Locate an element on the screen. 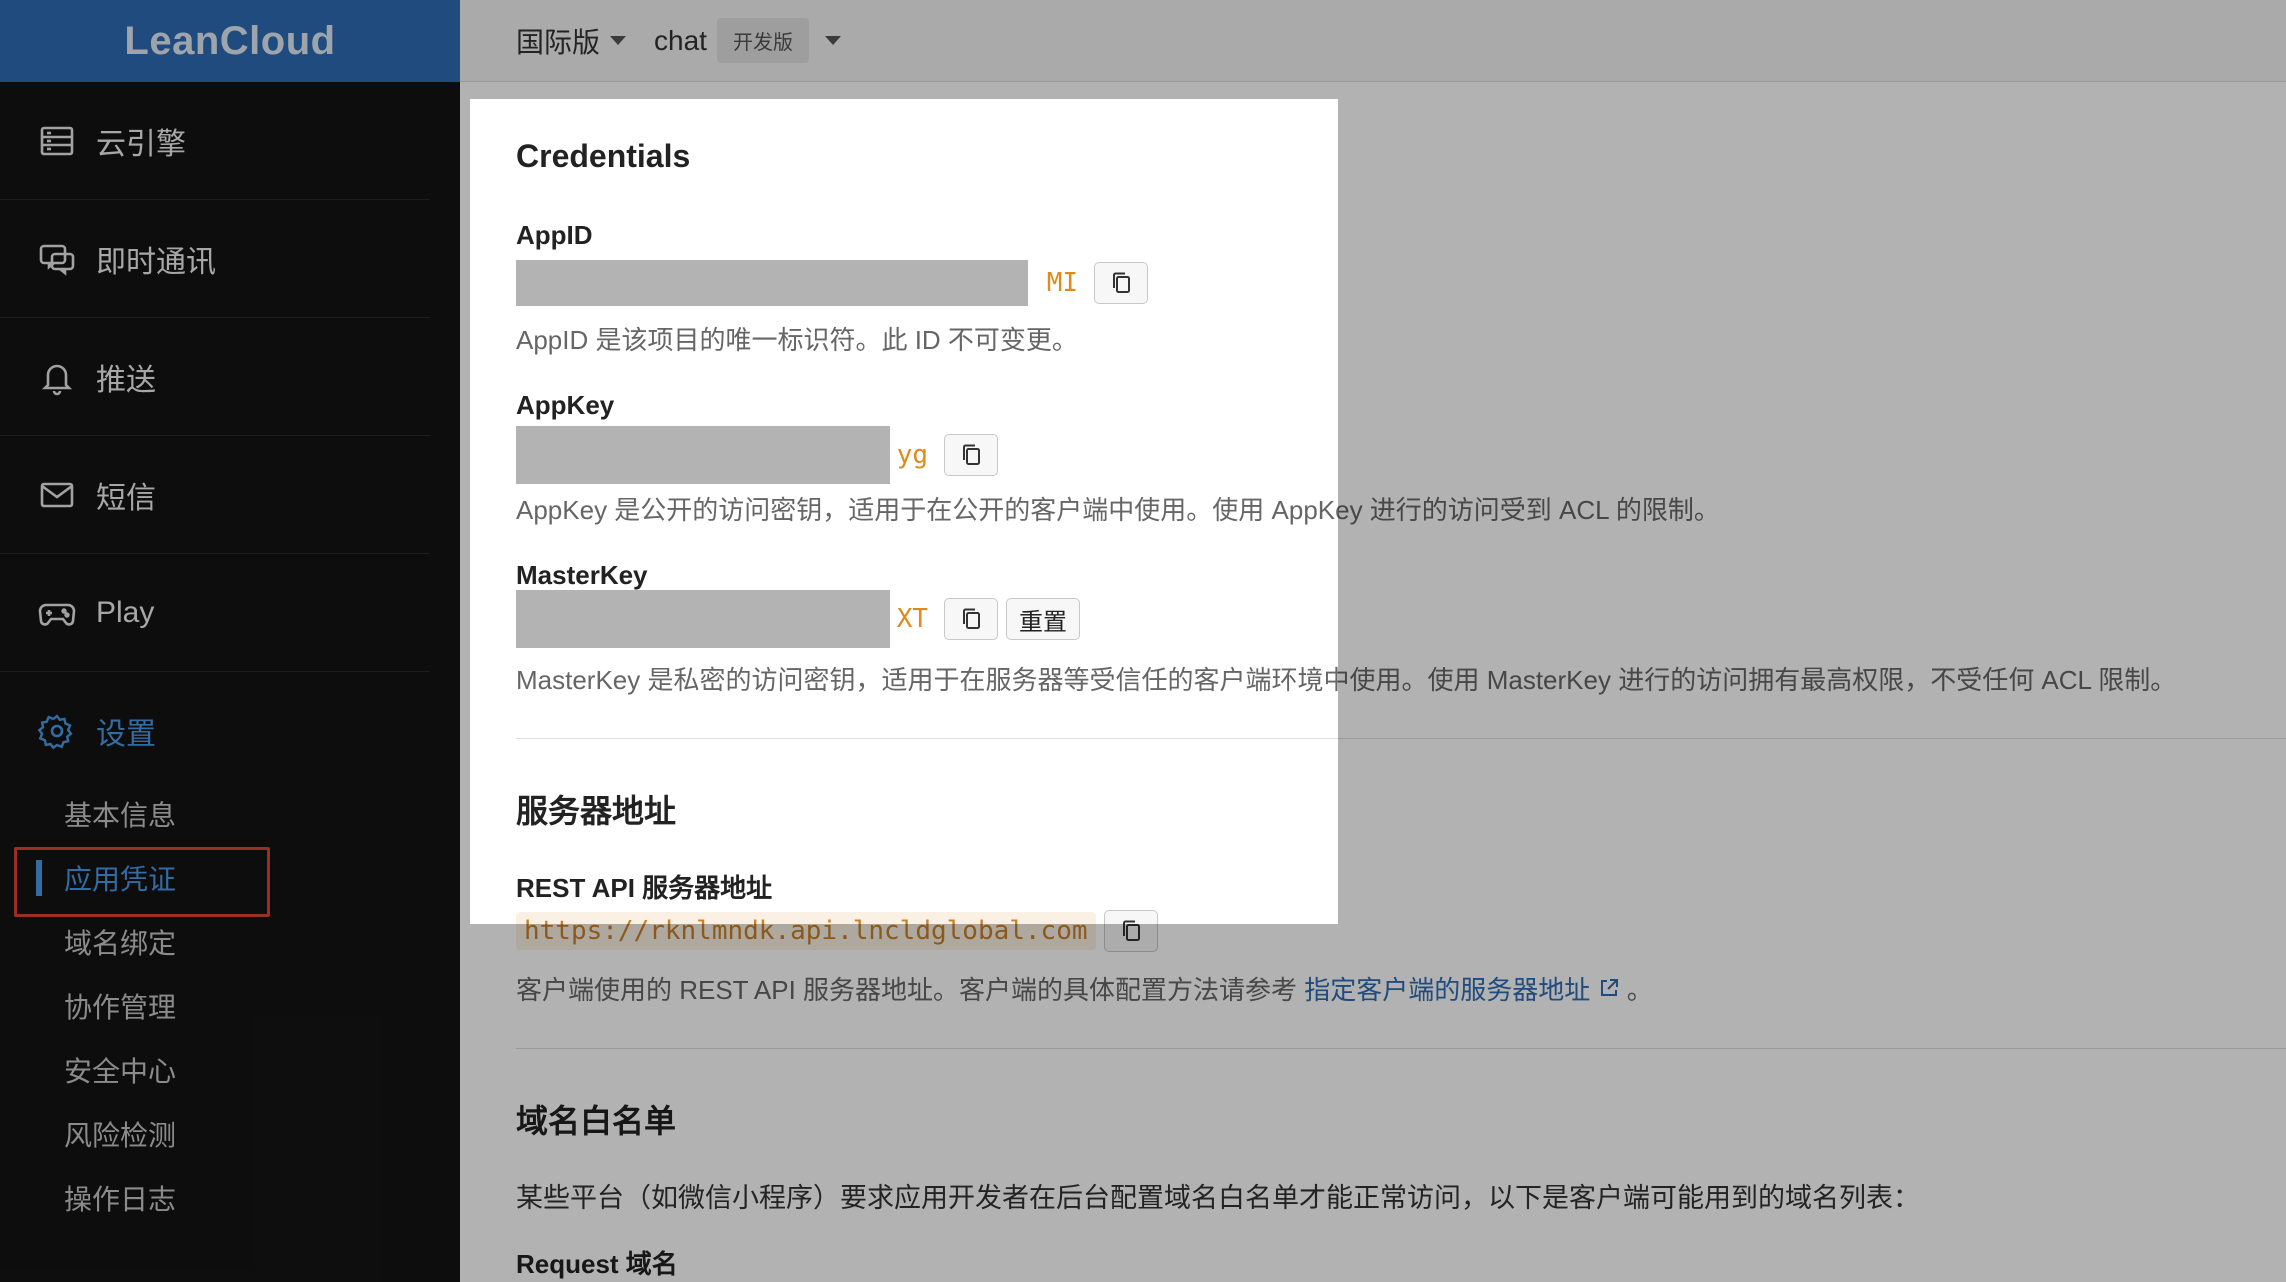 This screenshot has height=1282, width=2286. whitelist-title: 域名白名单 is located at coordinates (596, 1121).